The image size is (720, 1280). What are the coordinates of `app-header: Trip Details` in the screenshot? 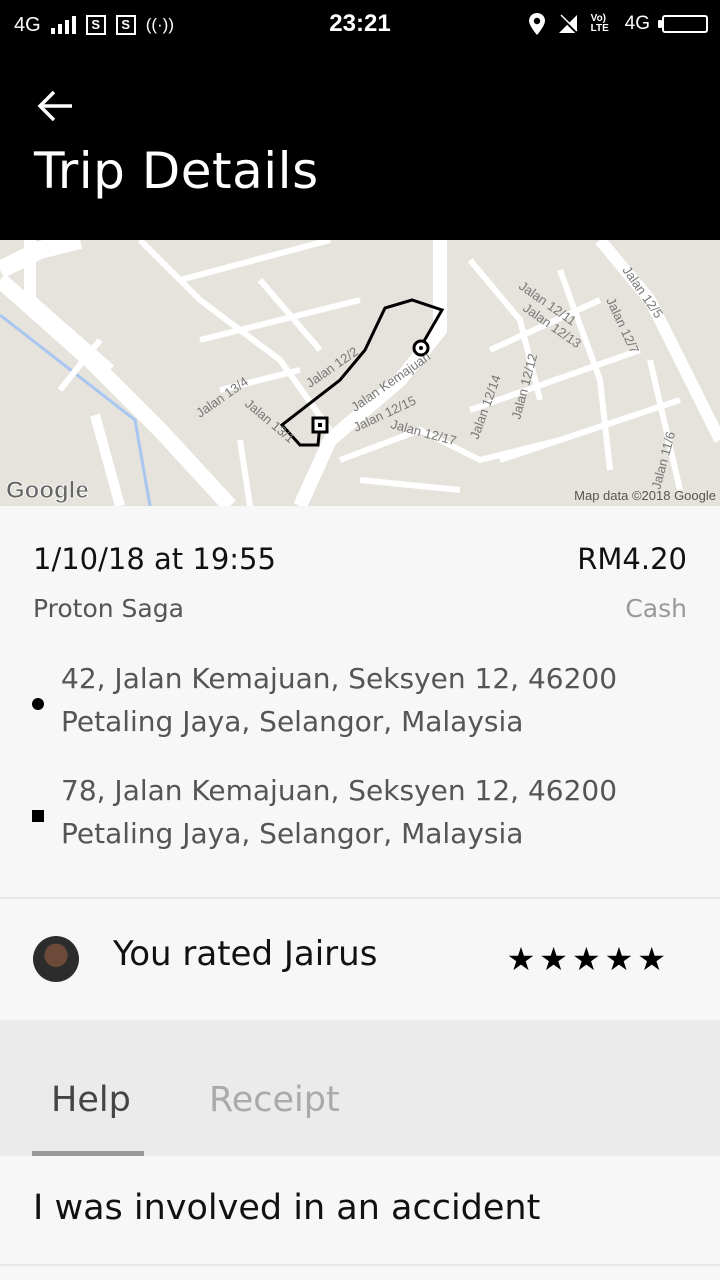 It's located at (360, 145).